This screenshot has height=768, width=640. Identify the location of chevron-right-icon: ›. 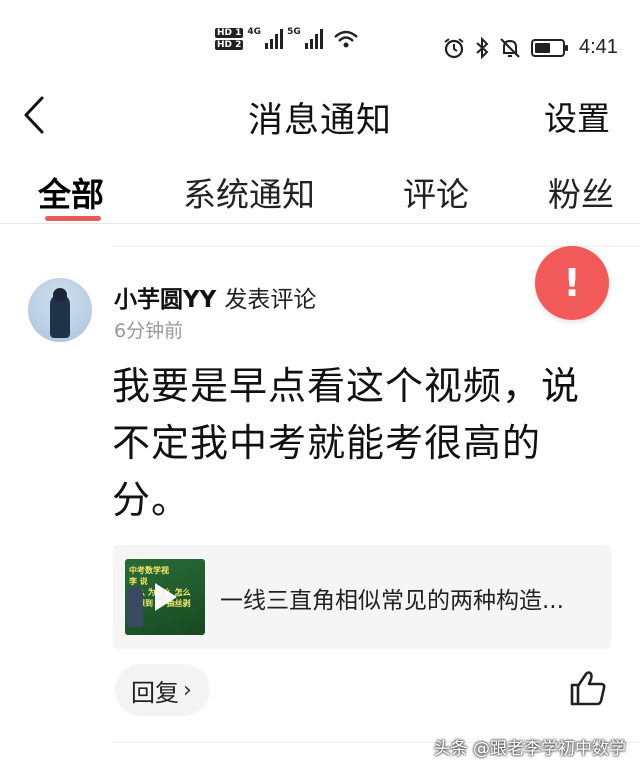
(187, 690).